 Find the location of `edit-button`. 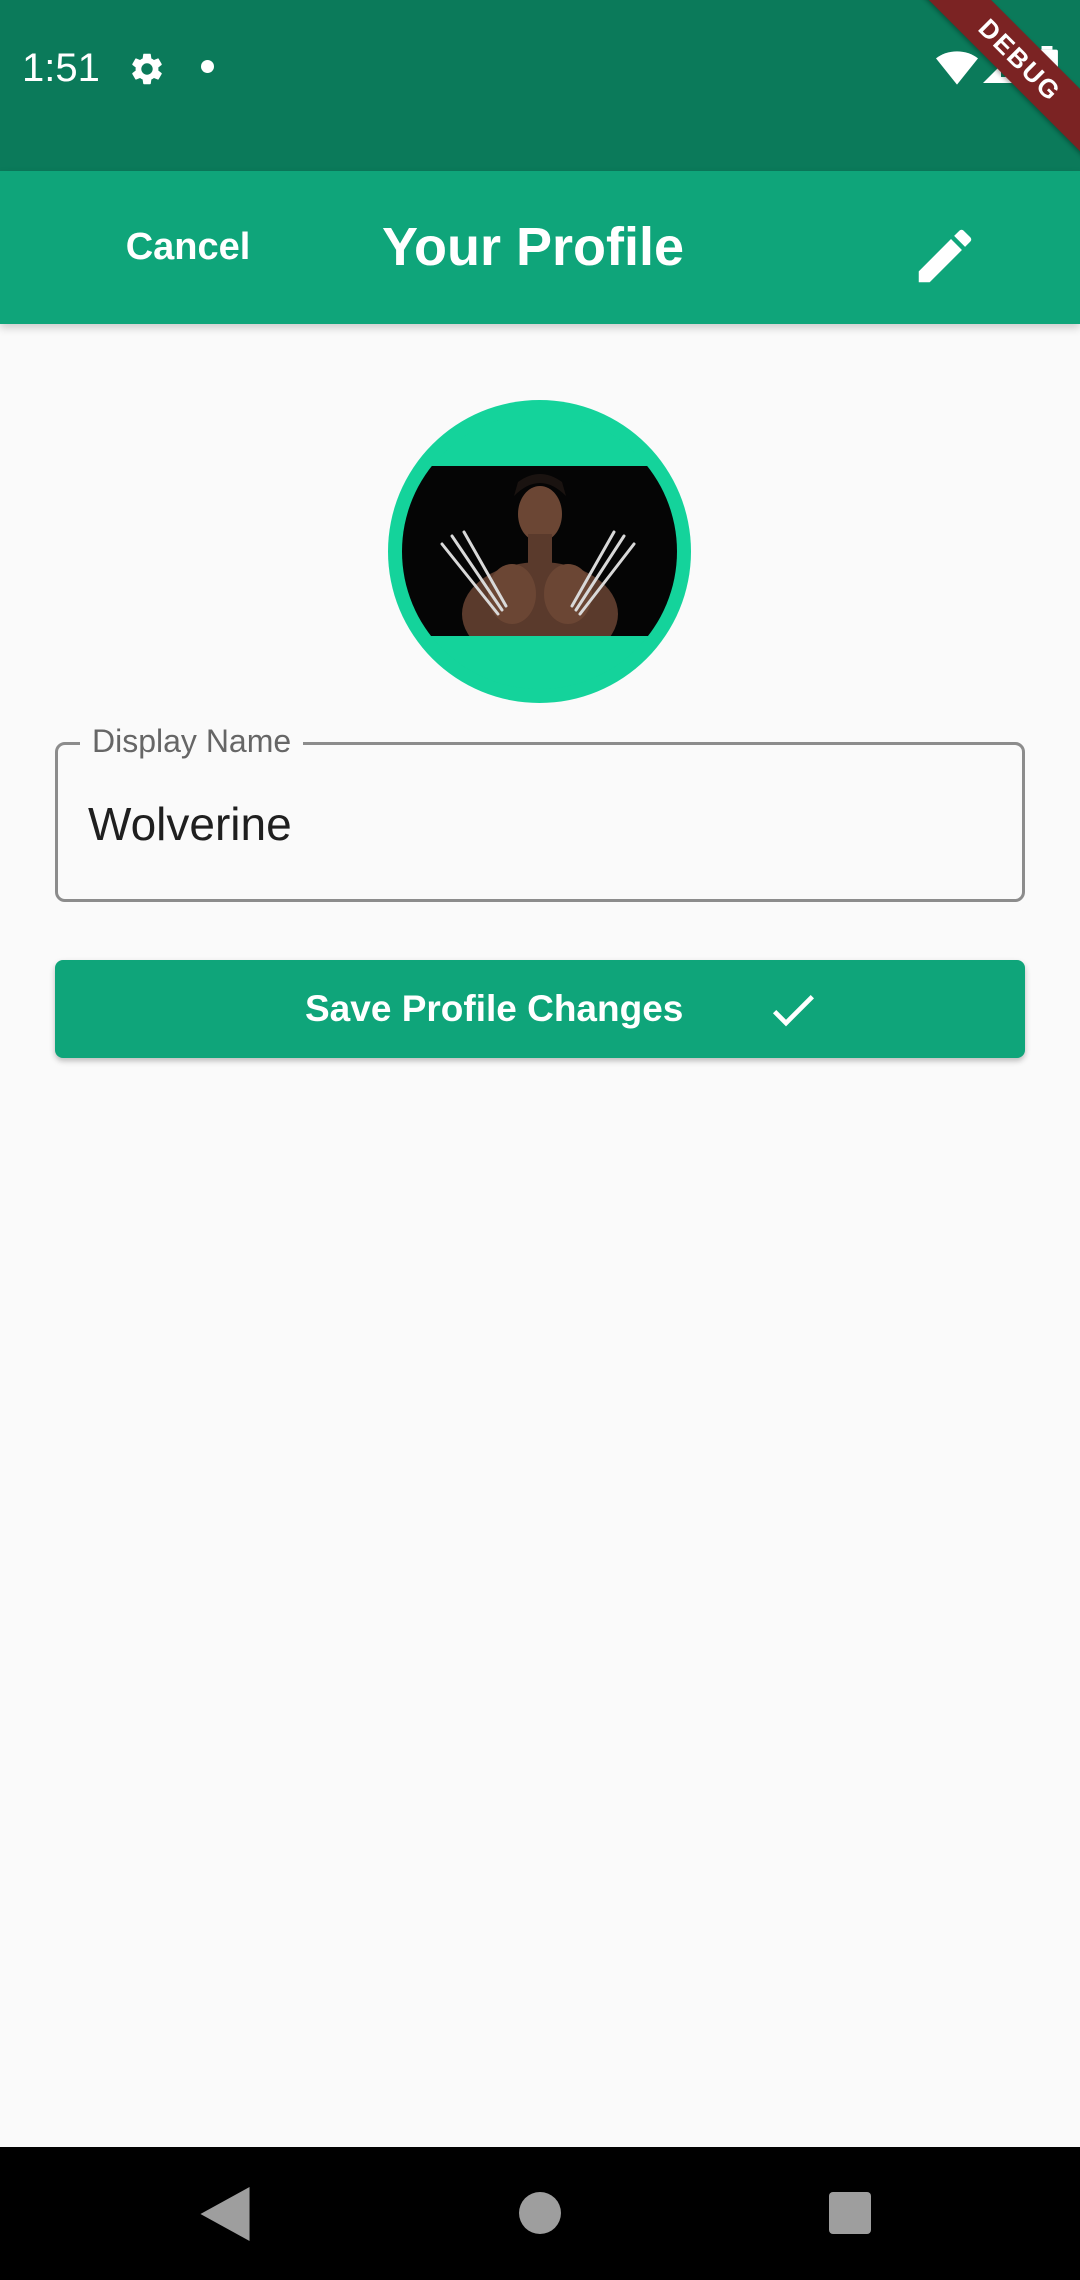

edit-button is located at coordinates (945, 256).